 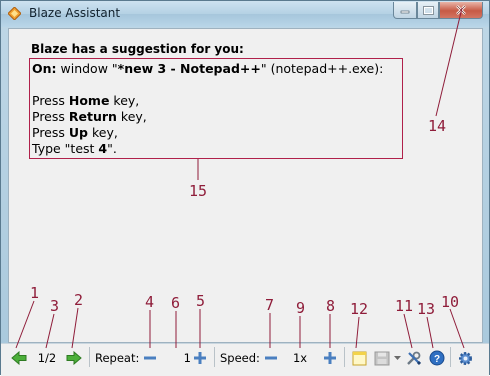 I want to click on tools-button, so click(x=413, y=358).